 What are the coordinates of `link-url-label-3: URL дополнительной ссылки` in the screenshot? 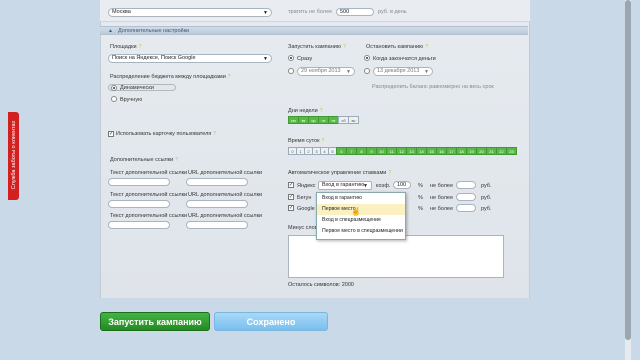 It's located at (225, 216).